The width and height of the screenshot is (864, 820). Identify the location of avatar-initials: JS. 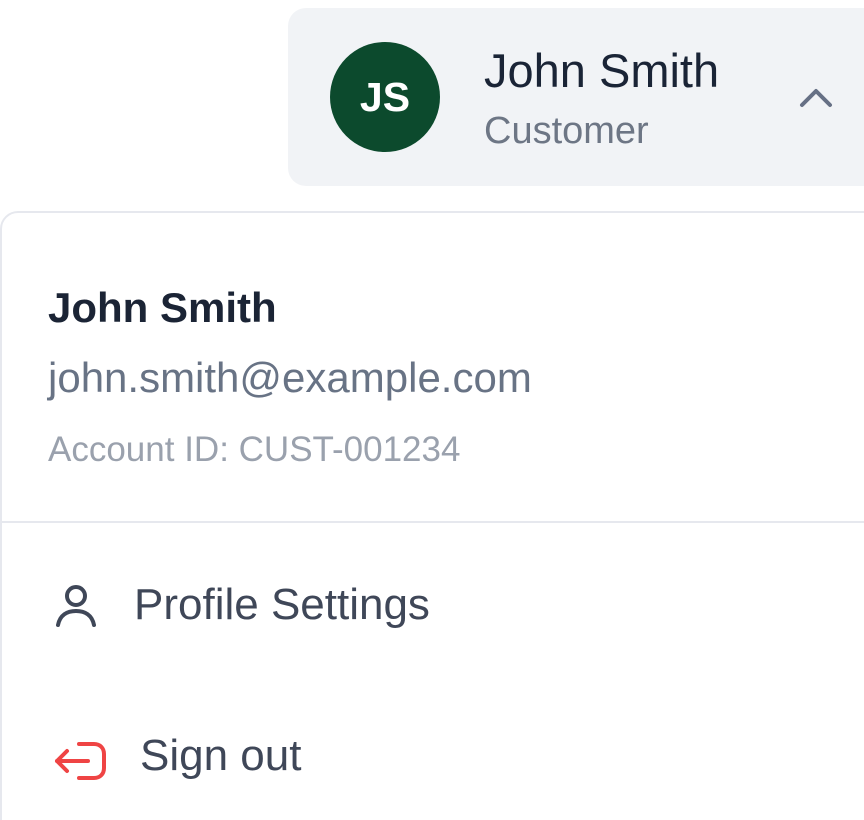
(385, 96).